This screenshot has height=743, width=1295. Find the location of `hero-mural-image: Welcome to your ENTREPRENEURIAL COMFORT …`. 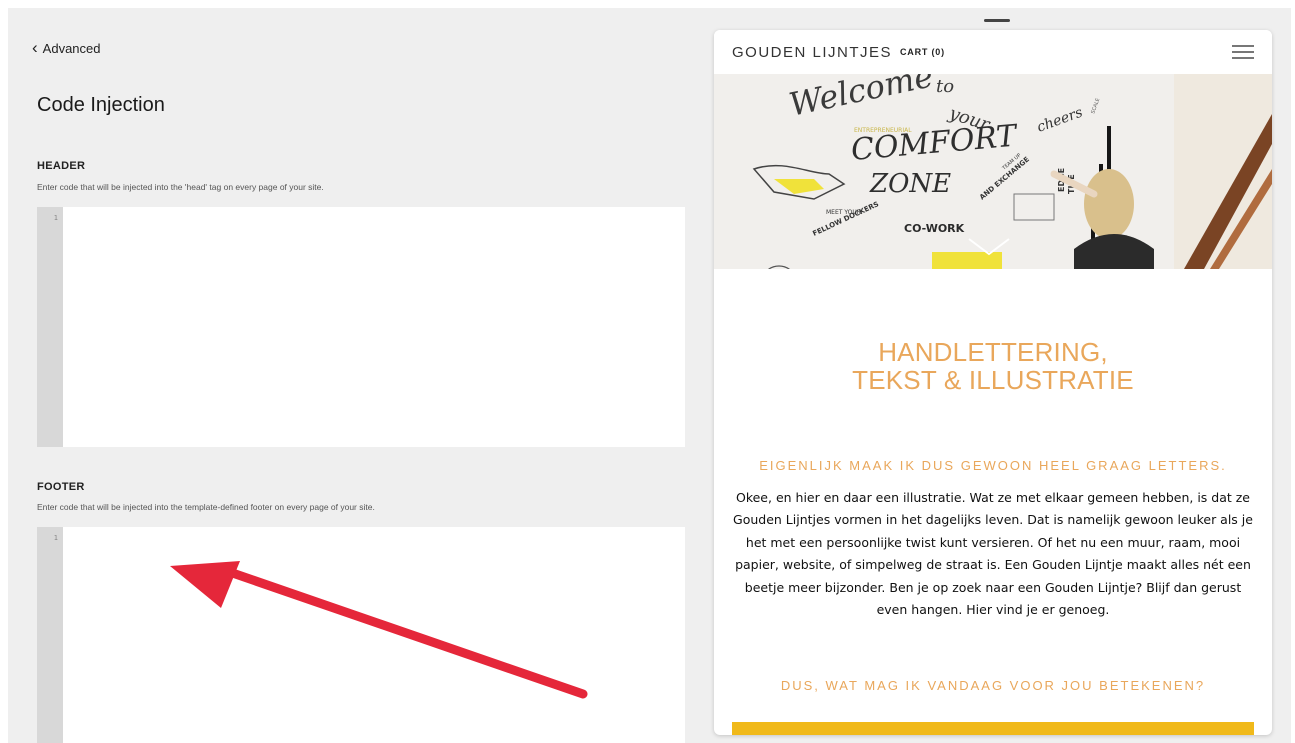

hero-mural-image: Welcome to your ENTREPRENEURIAL COMFORT … is located at coordinates (993, 171).